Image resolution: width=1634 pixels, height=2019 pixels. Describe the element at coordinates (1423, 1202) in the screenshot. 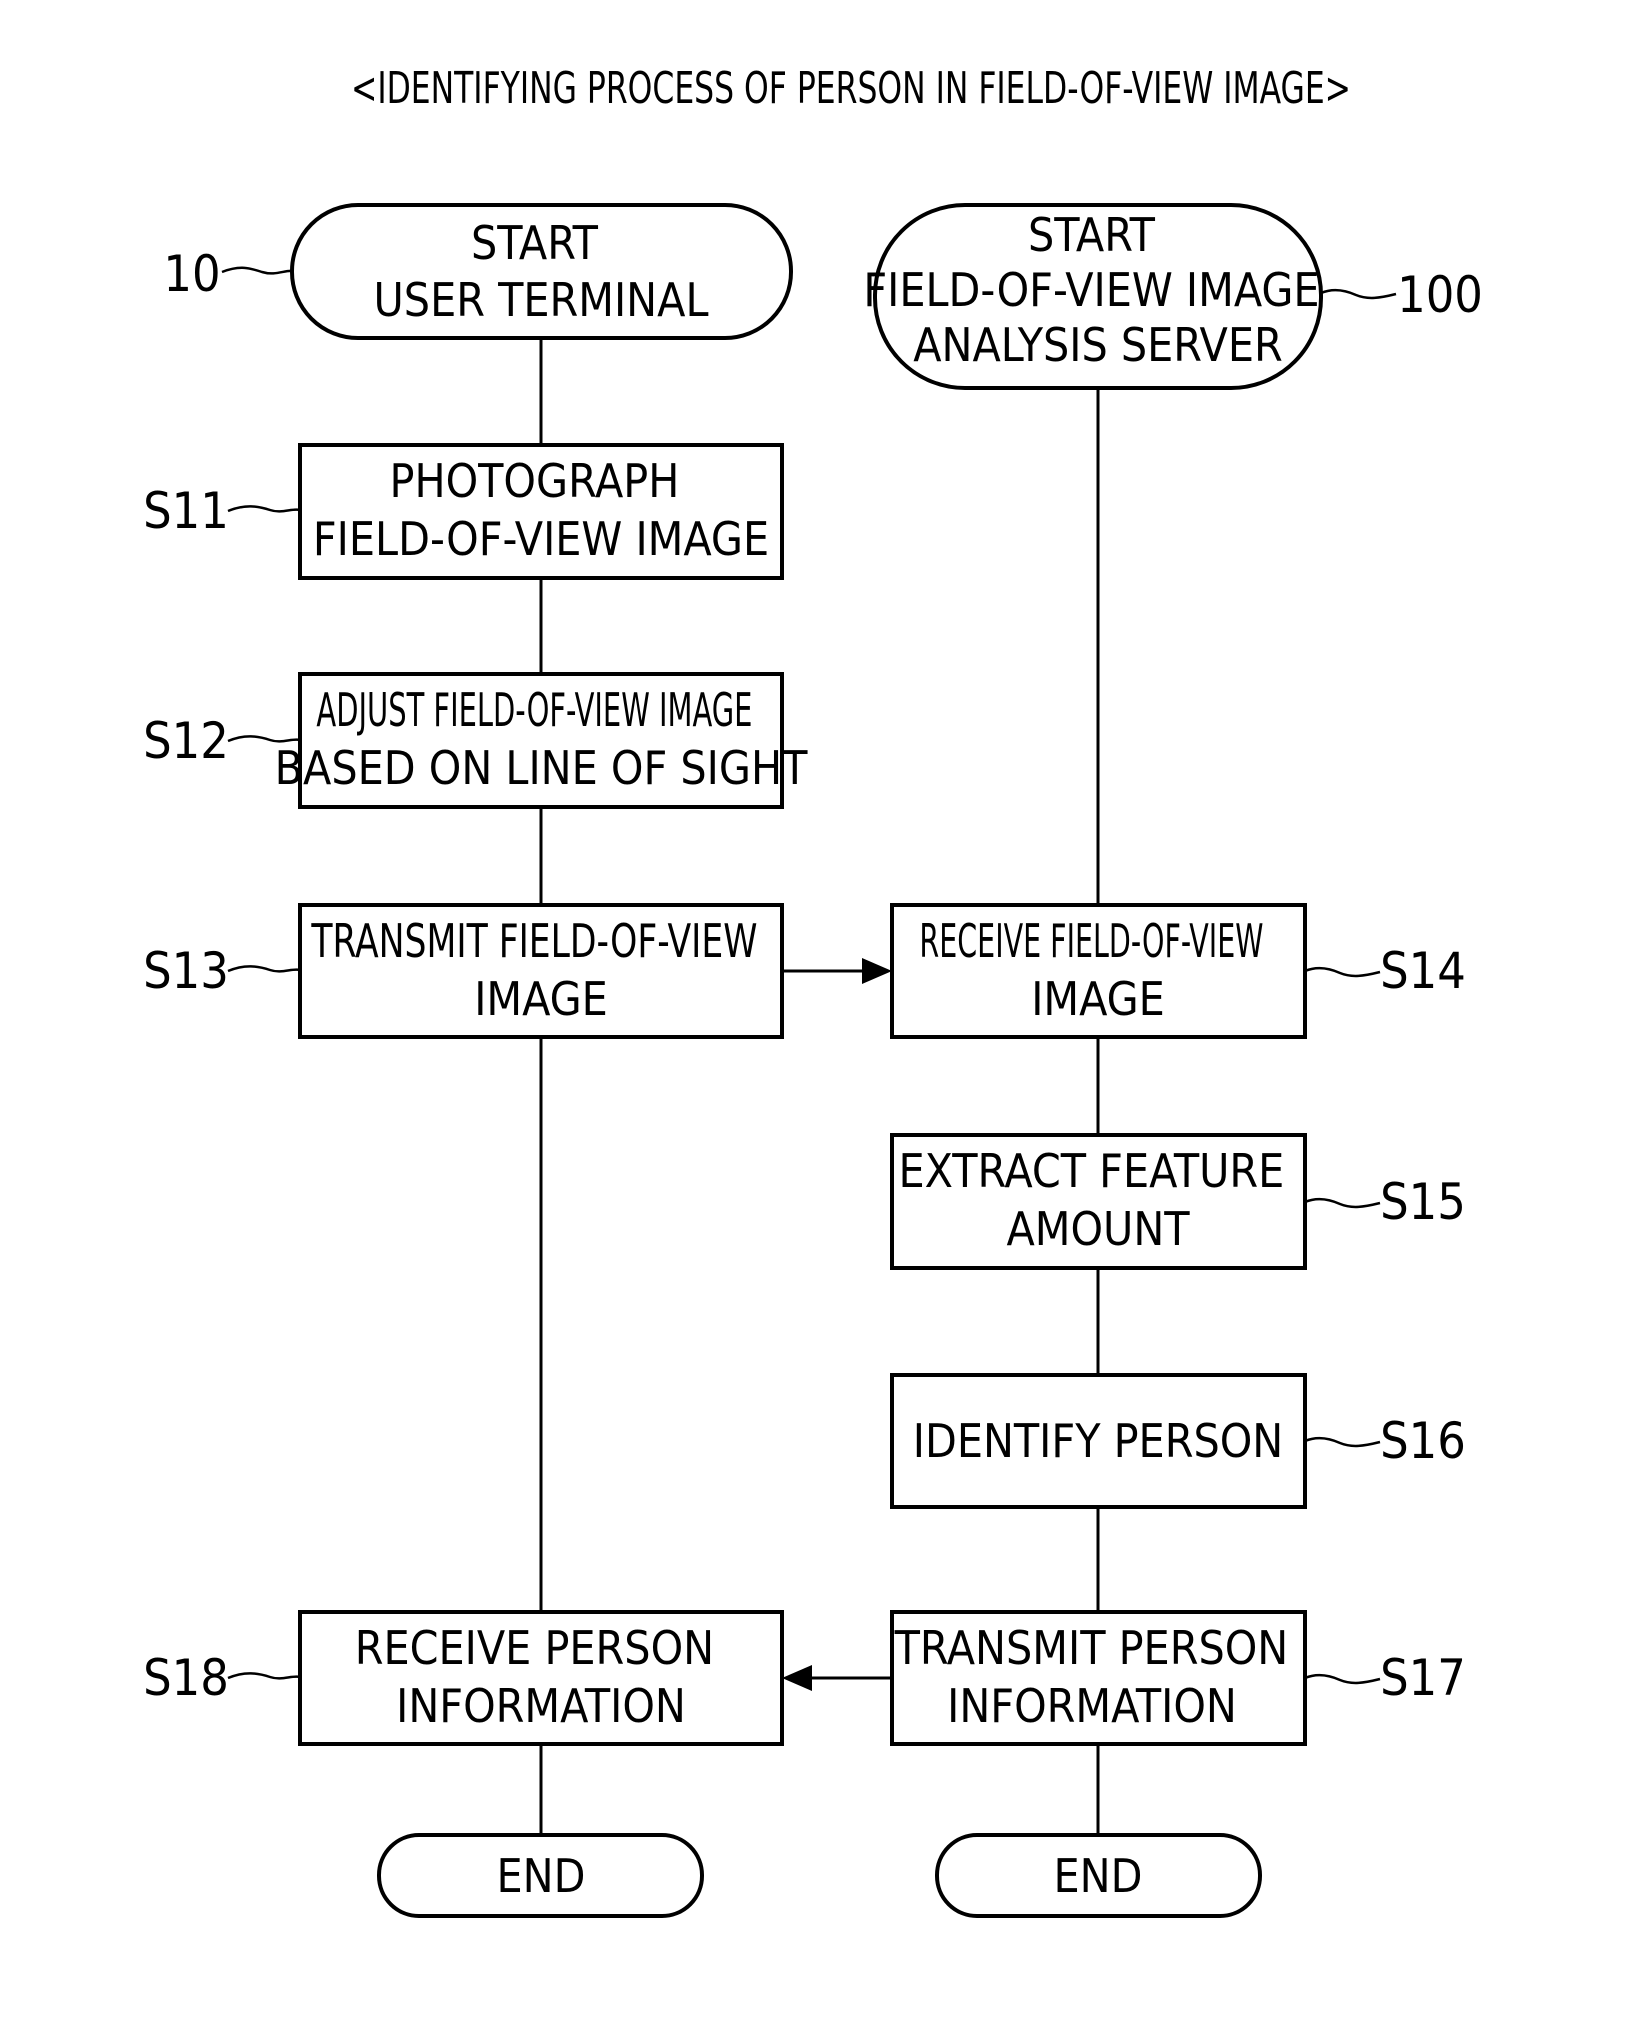

I see `ref-s15: S15` at that location.